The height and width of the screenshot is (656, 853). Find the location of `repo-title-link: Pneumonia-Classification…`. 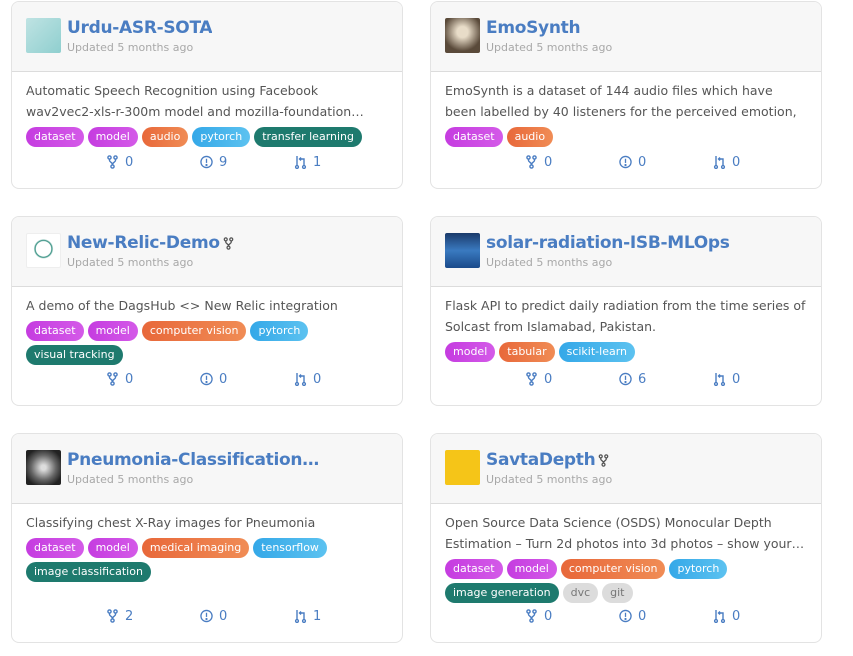

repo-title-link: Pneumonia-Classification… is located at coordinates (193, 460).